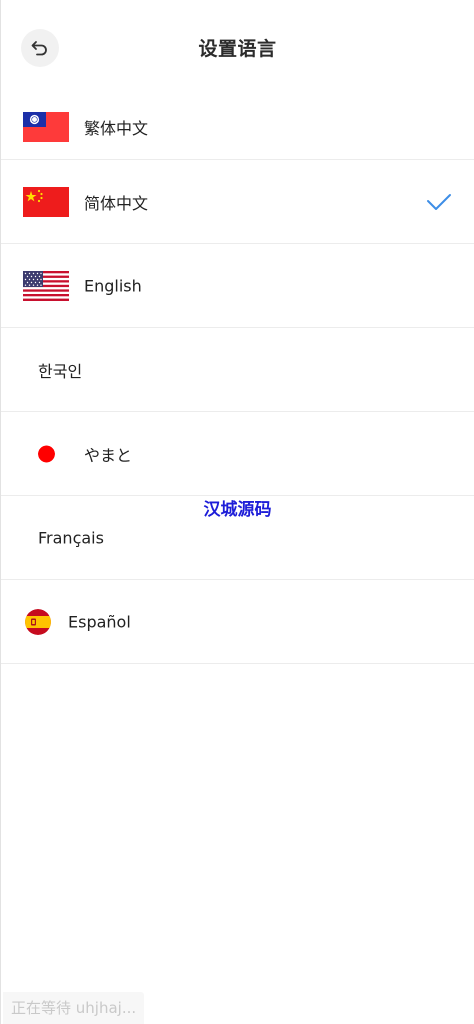  Describe the element at coordinates (237, 622) in the screenshot. I see `language-option-spanish: Español` at that location.